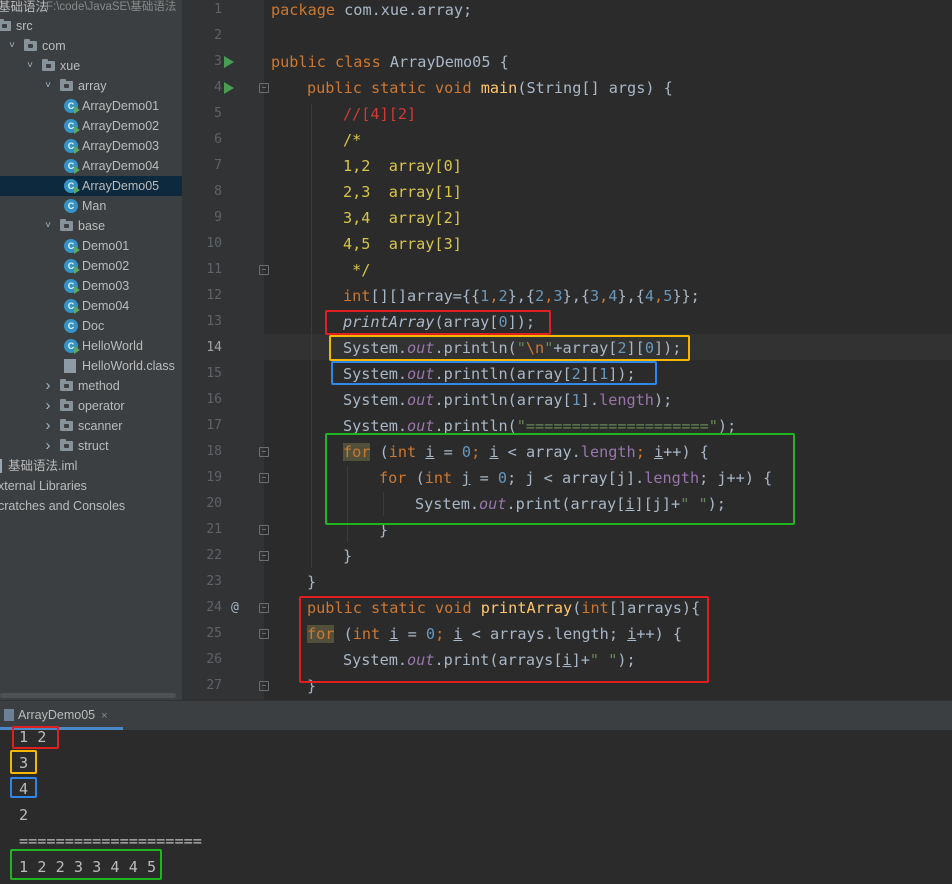  I want to click on usage-marker-icon: @, so click(235, 608).